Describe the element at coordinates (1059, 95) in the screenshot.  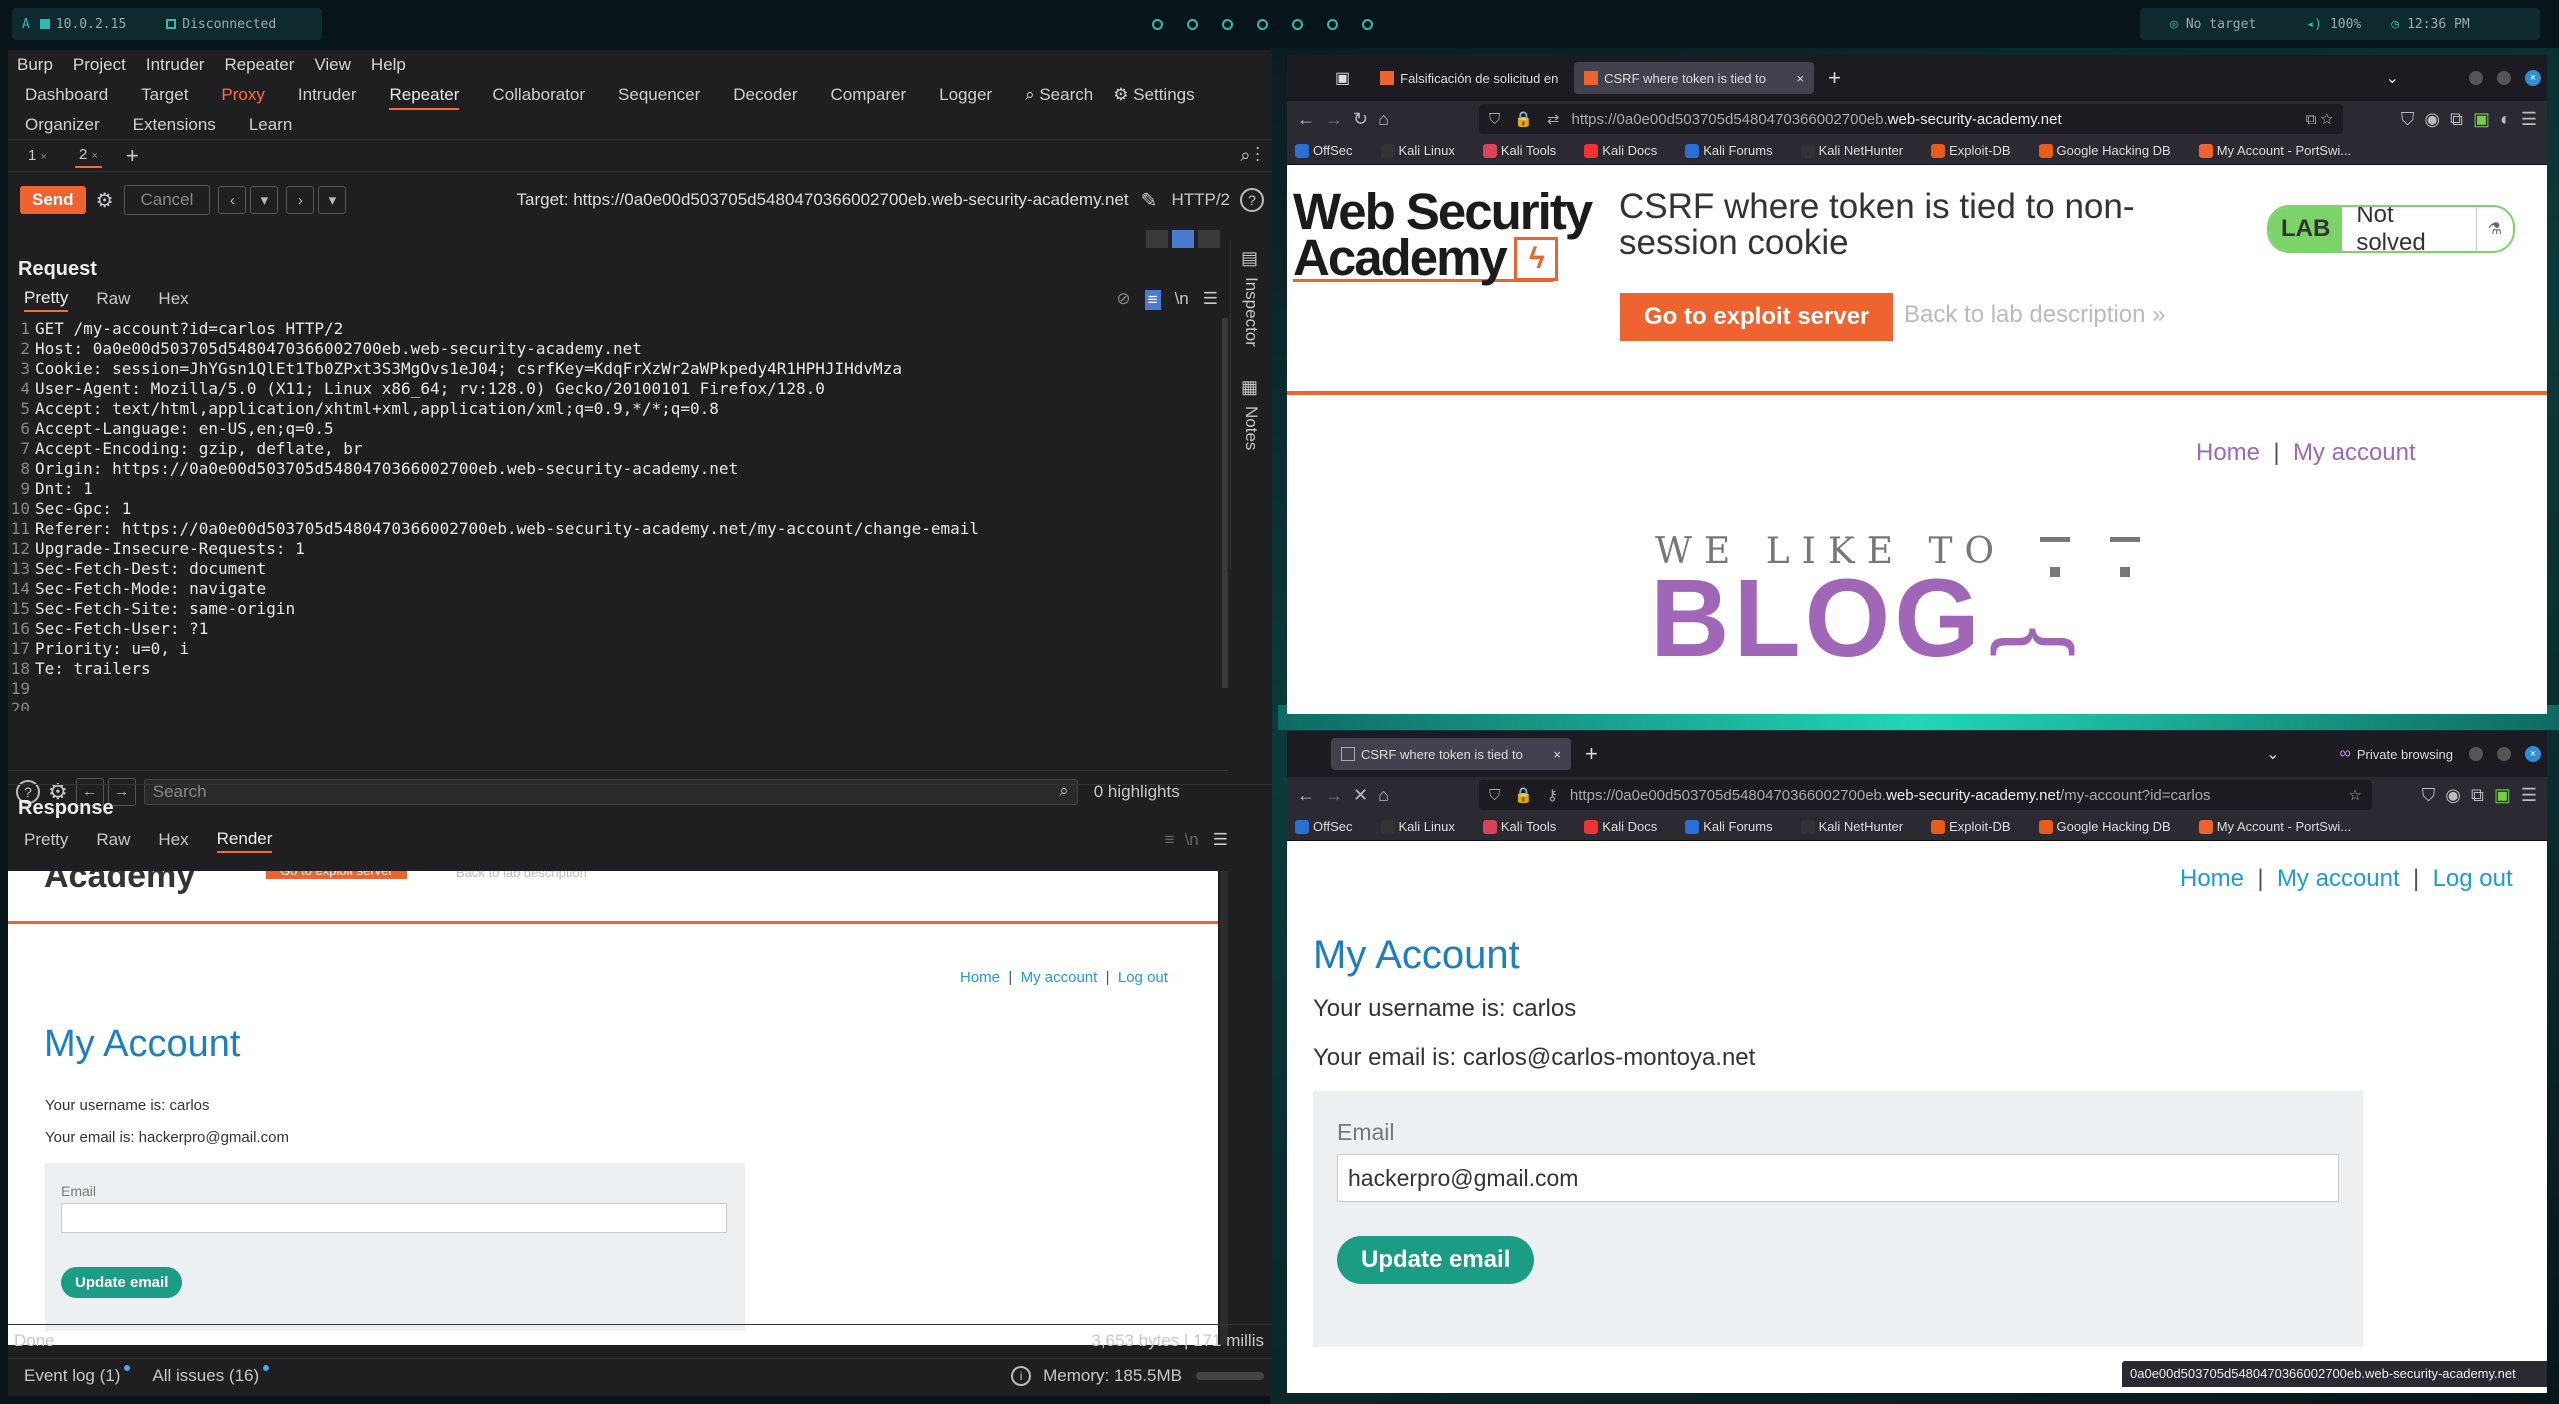
I see `global-search: ⌕ Search` at that location.